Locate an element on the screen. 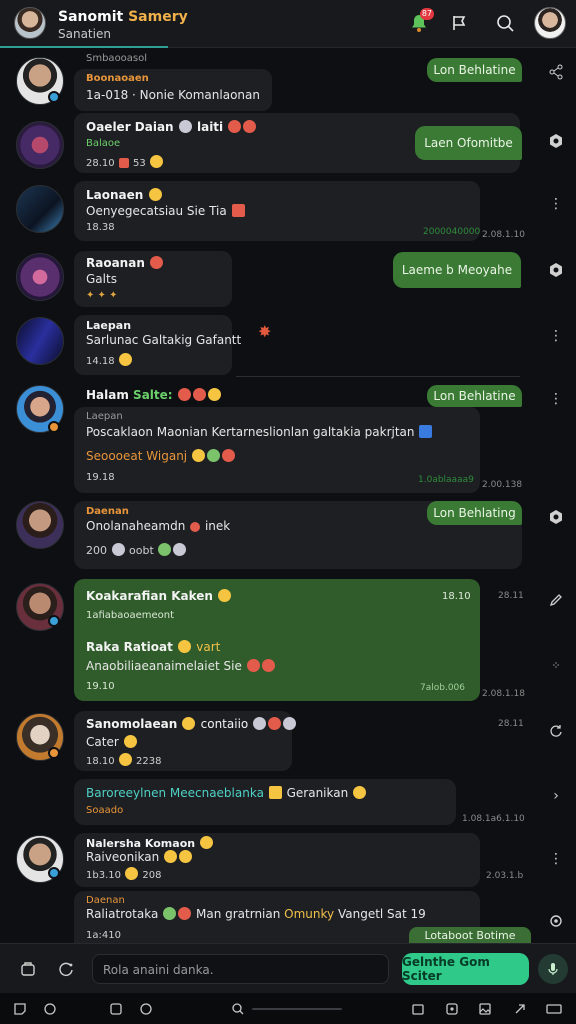 The image size is (576, 1024). emoji-picker-icon is located at coordinates (66, 969).